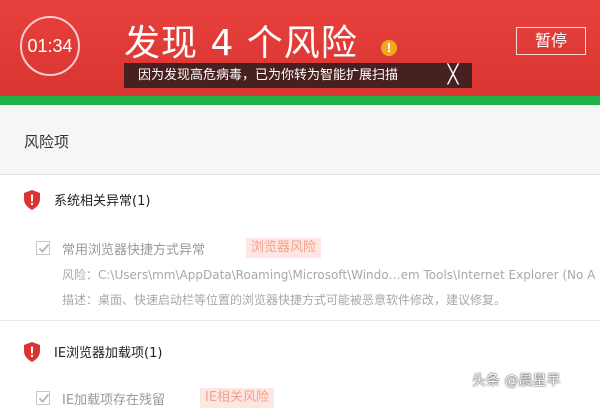 This screenshot has width=600, height=408. Describe the element at coordinates (47, 142) in the screenshot. I see `section-title: 风险项` at that location.